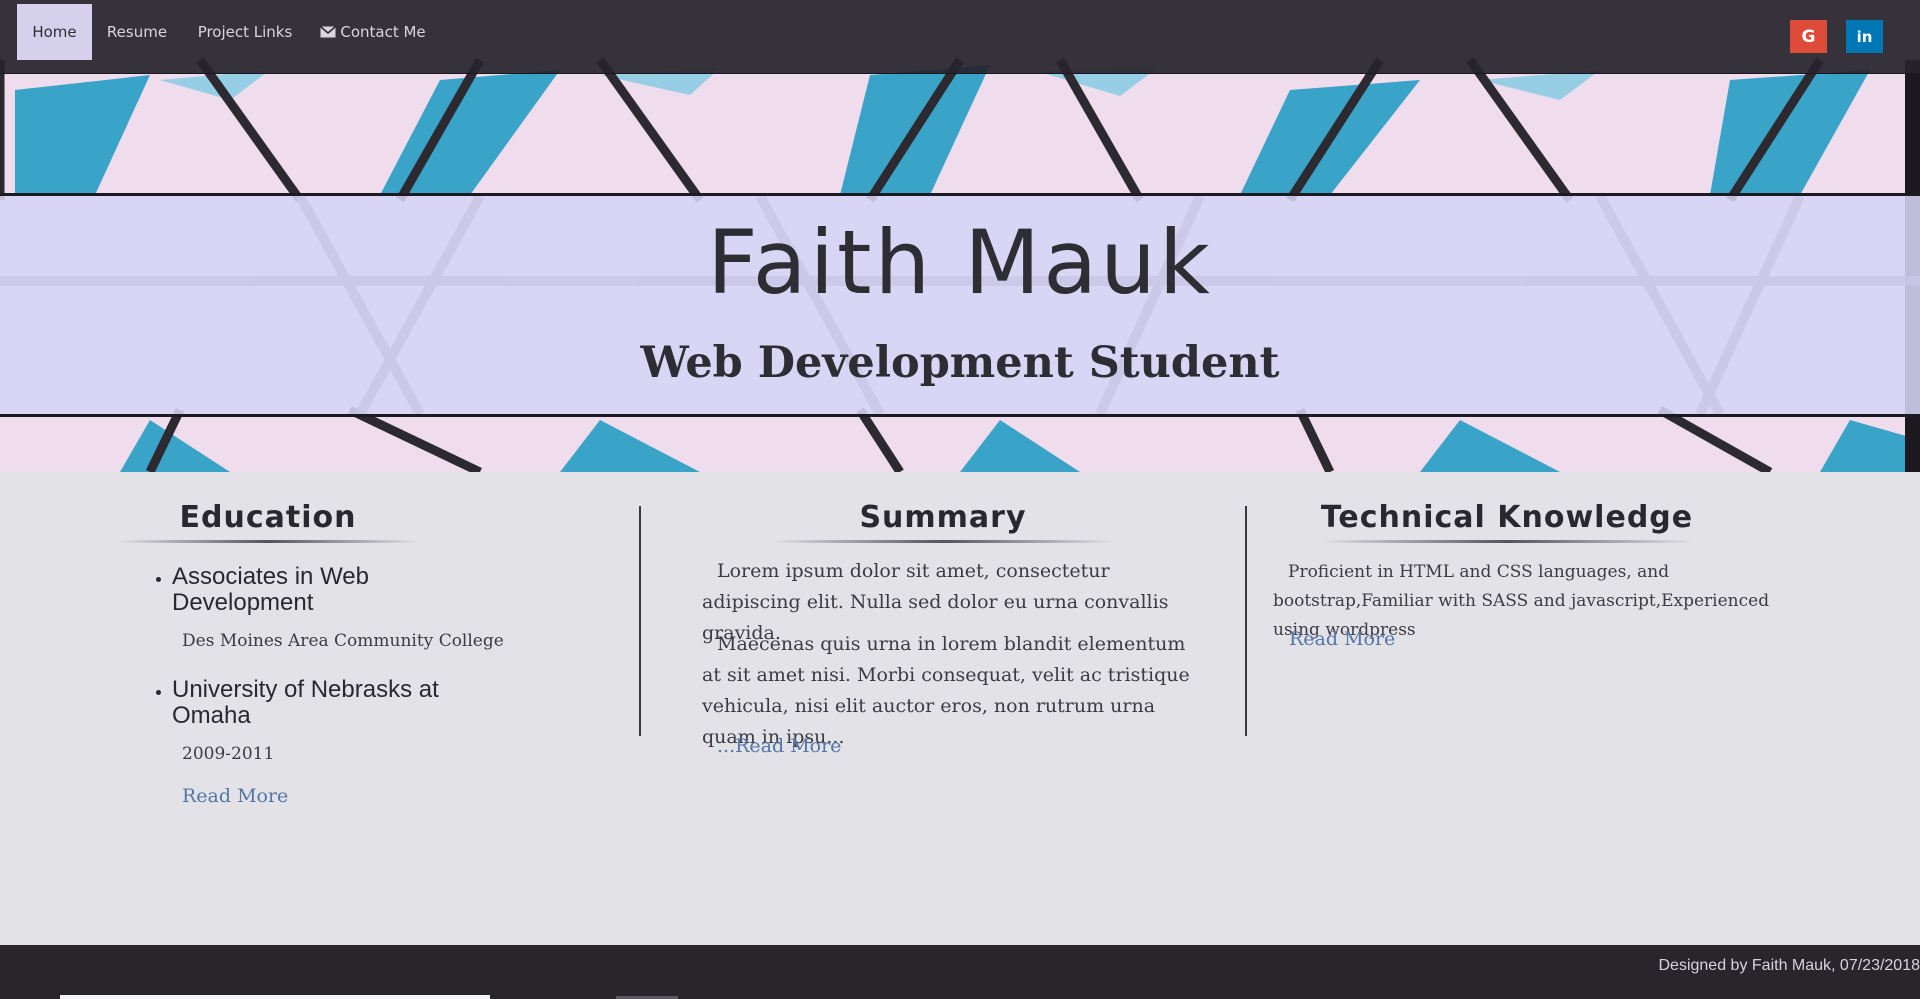 This screenshot has width=1920, height=999. I want to click on nav-contact-me: Contact Me, so click(373, 32).